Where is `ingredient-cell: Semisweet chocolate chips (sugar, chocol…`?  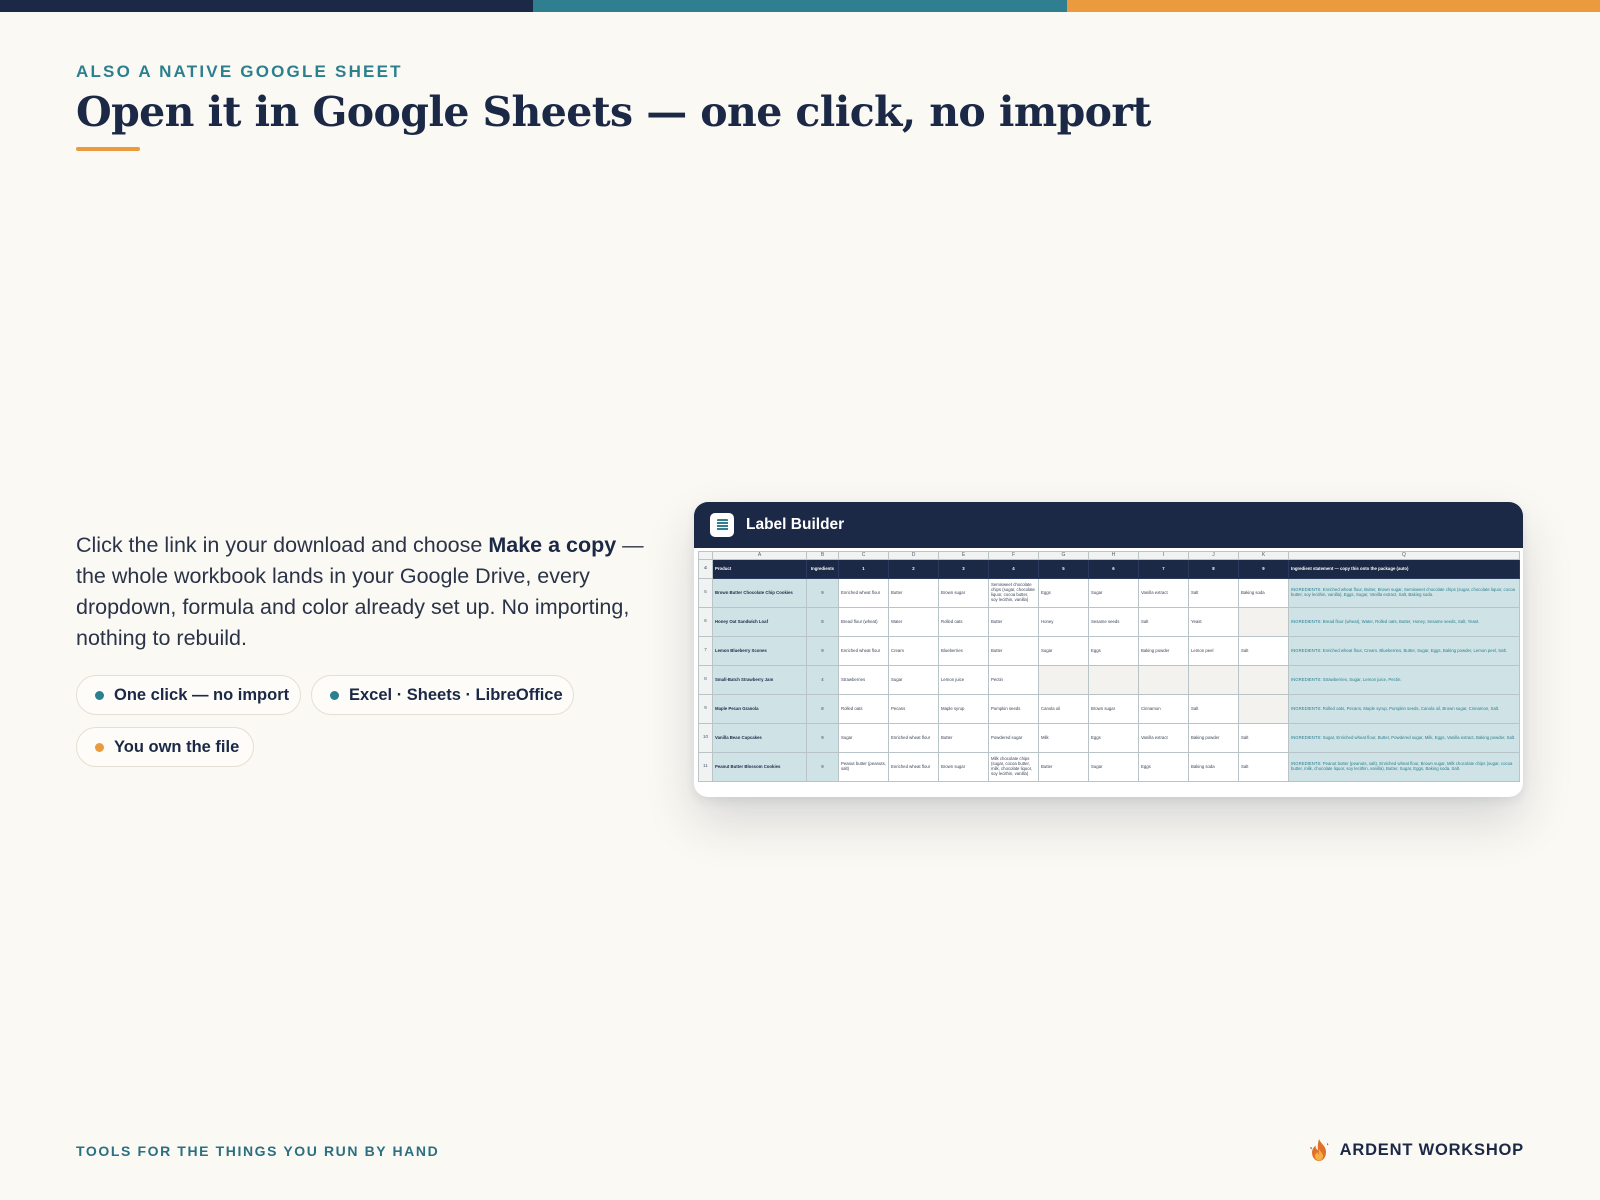
ingredient-cell: Semisweet chocolate chips (sugar, chocol… is located at coordinates (1013, 593).